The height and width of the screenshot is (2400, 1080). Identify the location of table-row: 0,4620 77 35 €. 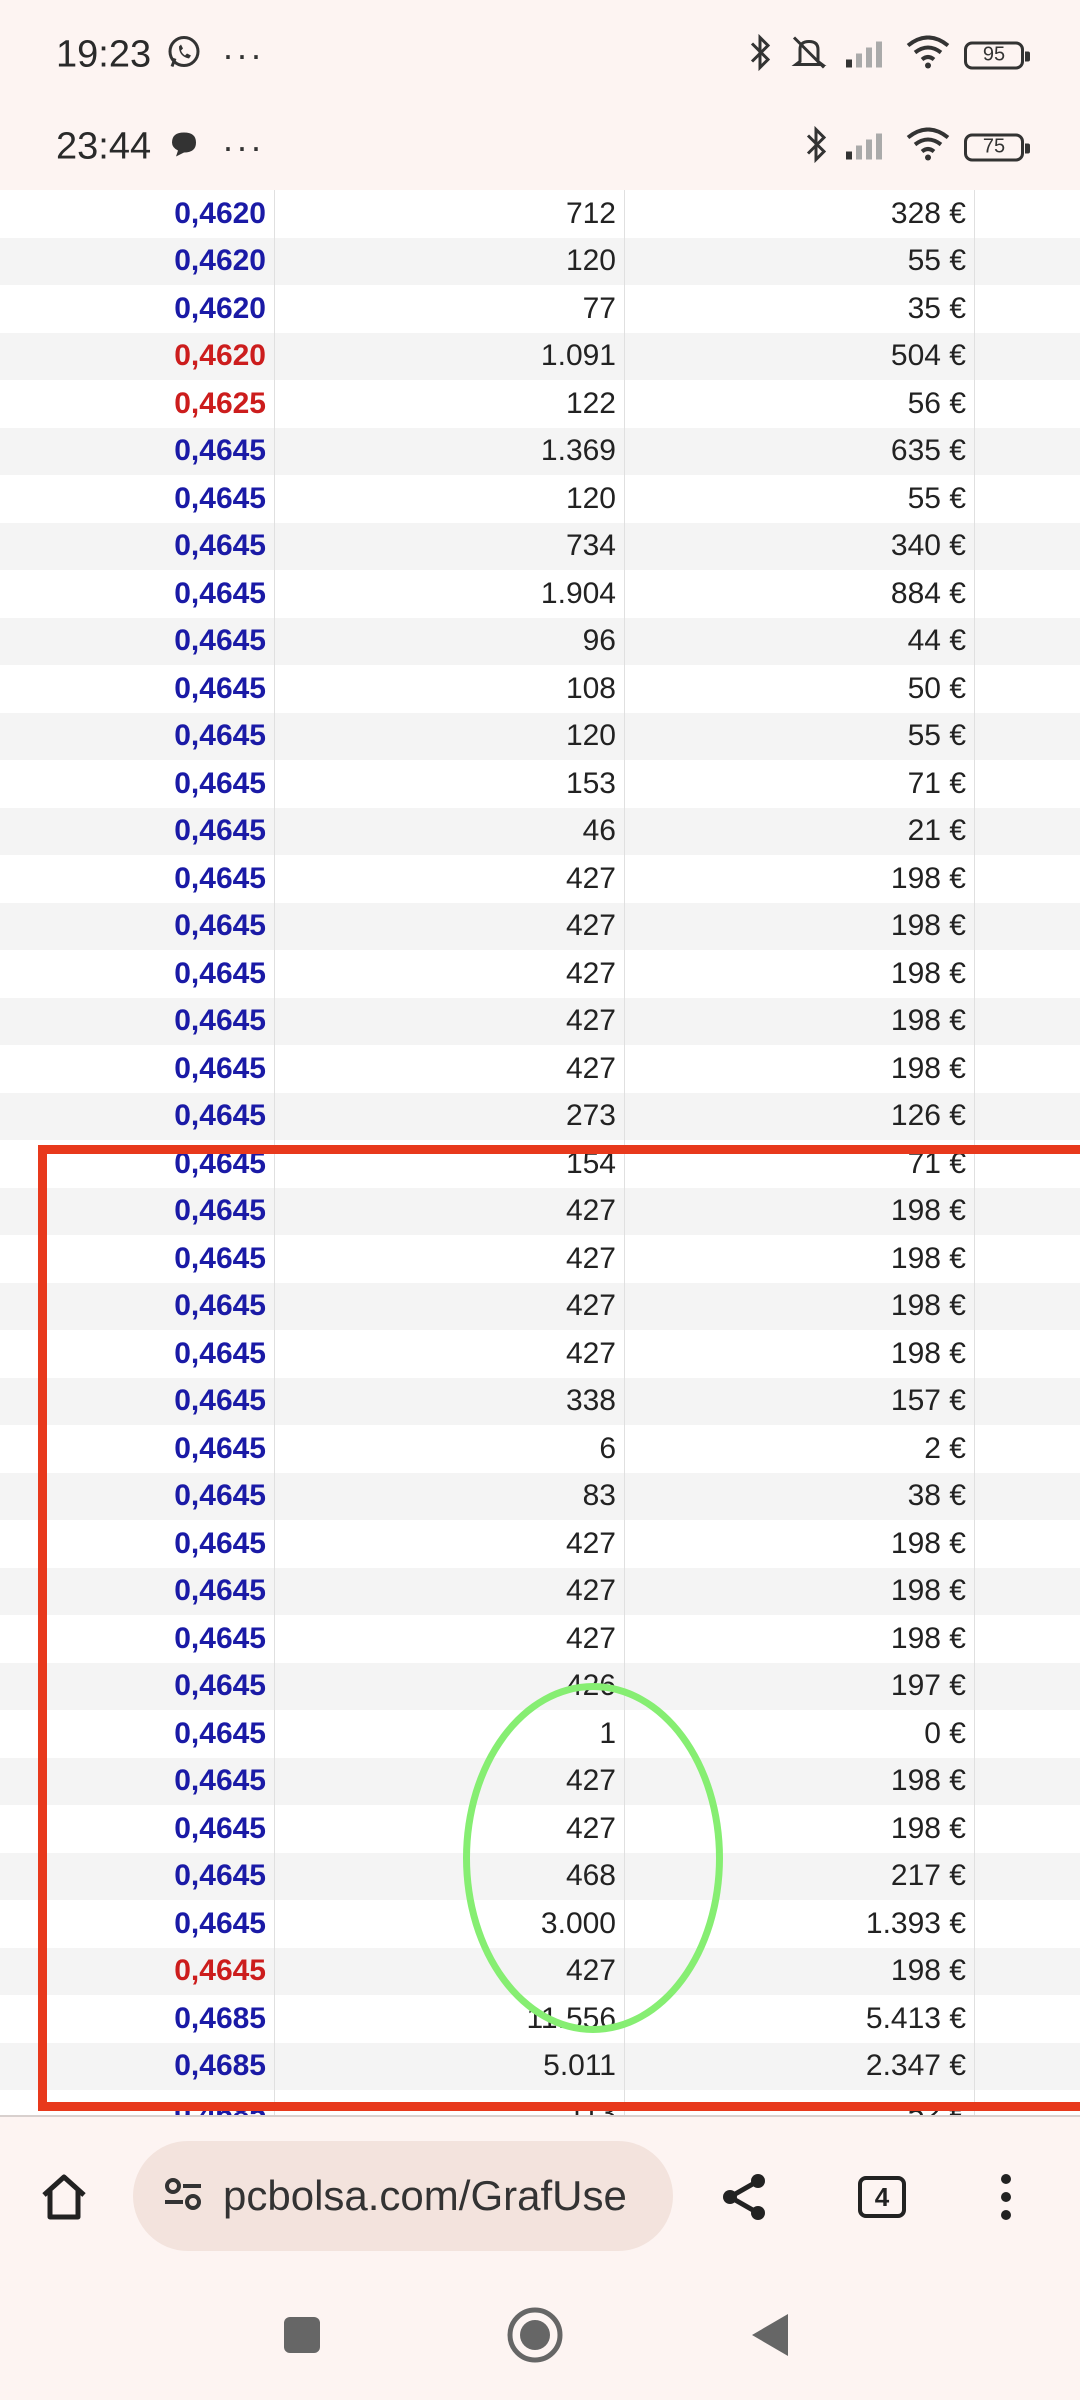
(540, 309).